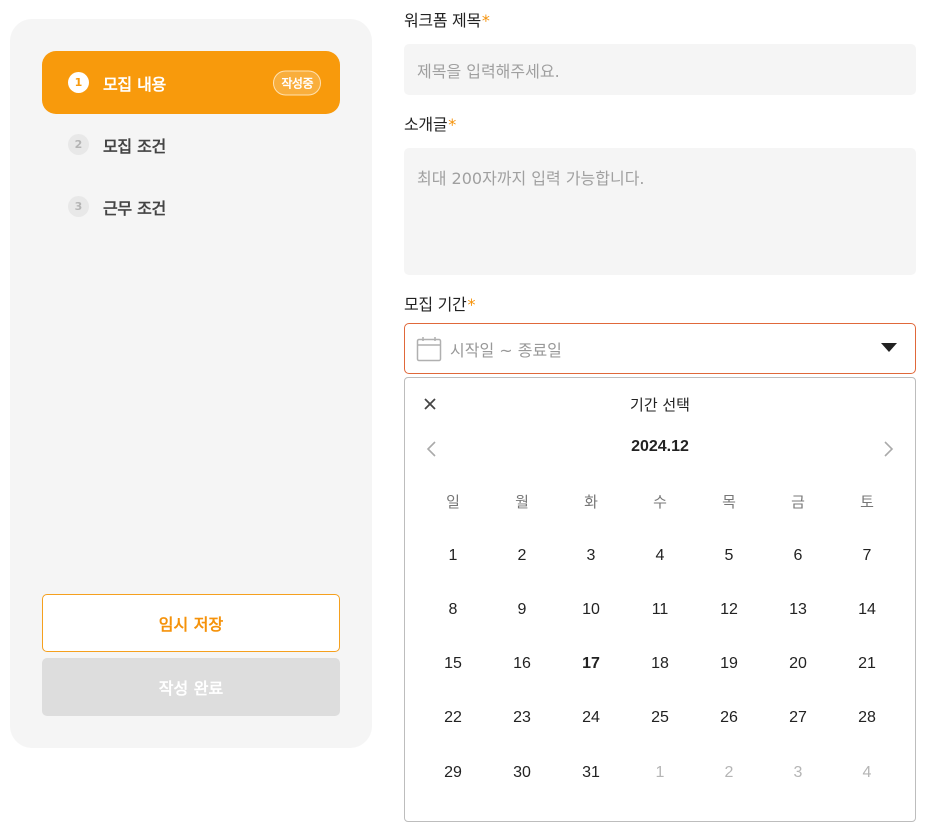  I want to click on step-item-1: 1 모집 내용 작성중, so click(191, 82).